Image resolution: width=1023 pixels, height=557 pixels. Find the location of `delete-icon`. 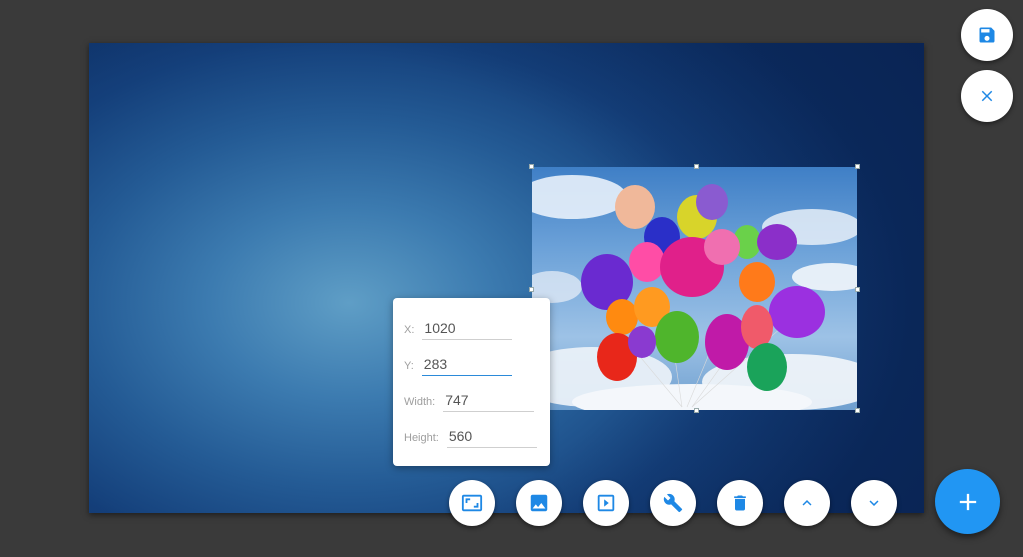

delete-icon is located at coordinates (740, 503).